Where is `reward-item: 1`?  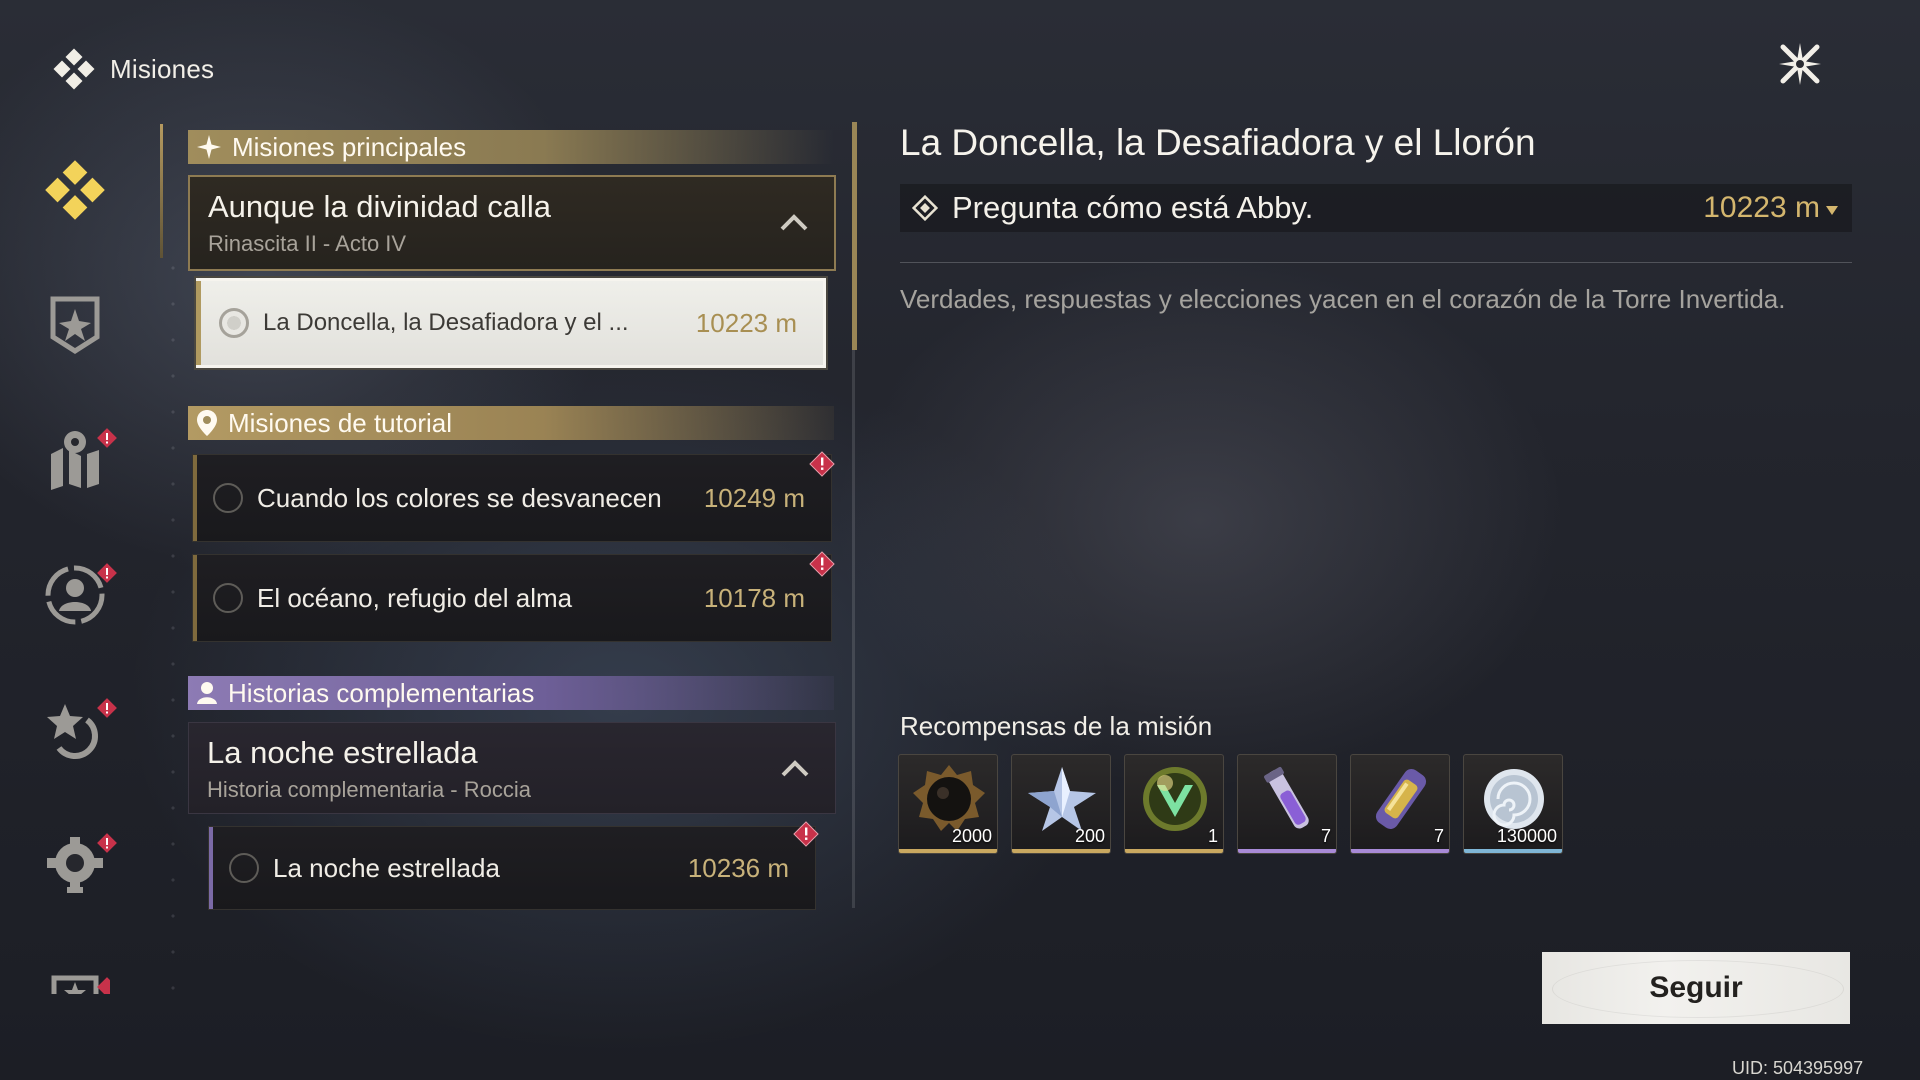 reward-item: 1 is located at coordinates (1174, 804).